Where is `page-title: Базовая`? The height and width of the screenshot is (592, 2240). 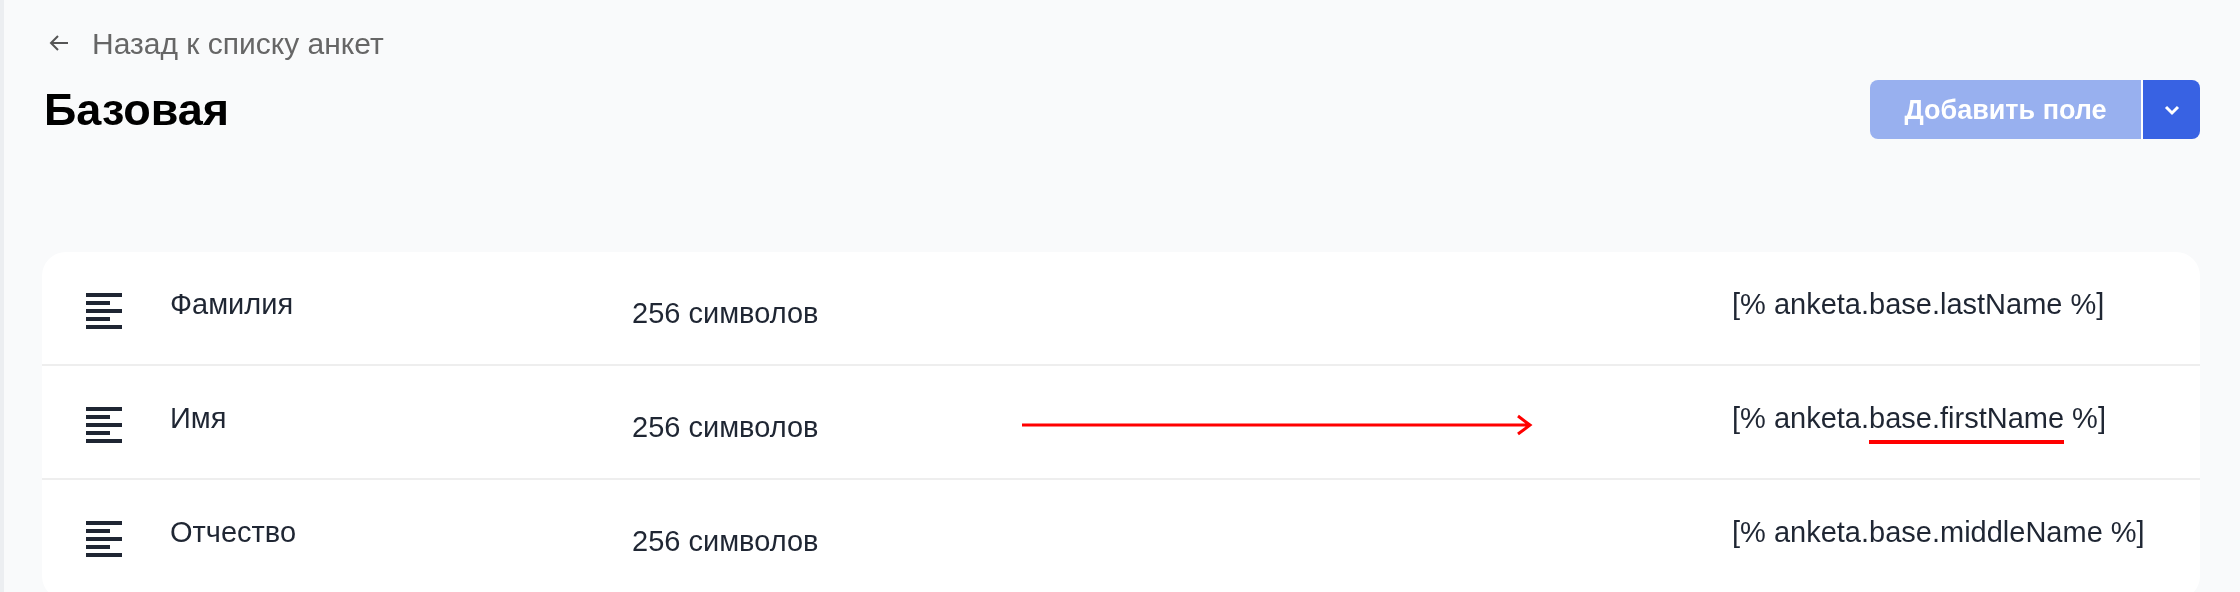
page-title: Базовая is located at coordinates (136, 110).